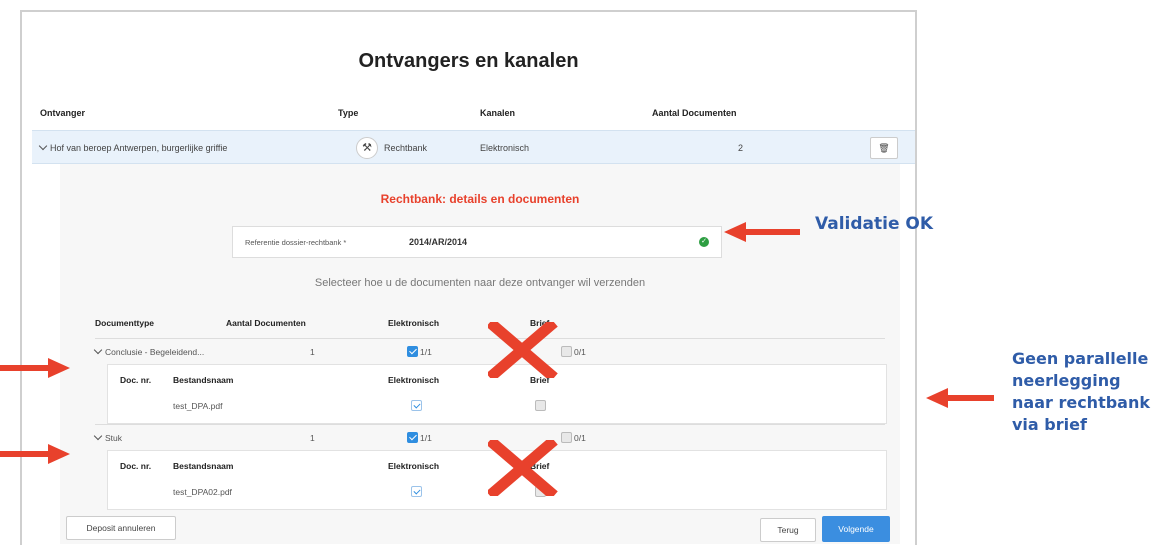 Image resolution: width=1175 pixels, height=545 pixels. What do you see at coordinates (114, 438) in the screenshot?
I see `doc-group-type-label: Stuk` at bounding box center [114, 438].